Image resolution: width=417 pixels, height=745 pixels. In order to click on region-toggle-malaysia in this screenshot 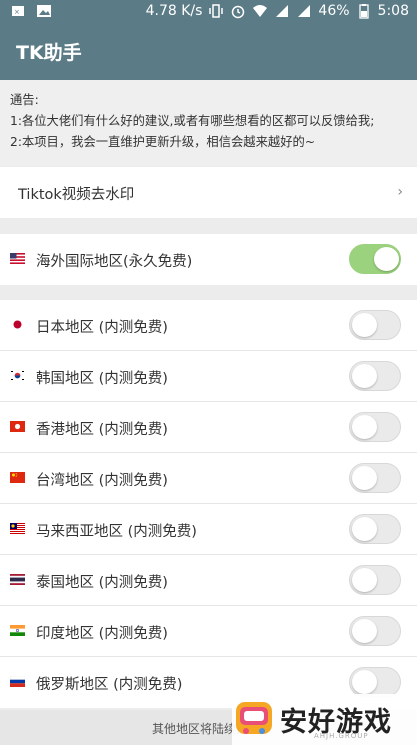, I will do `click(375, 529)`.